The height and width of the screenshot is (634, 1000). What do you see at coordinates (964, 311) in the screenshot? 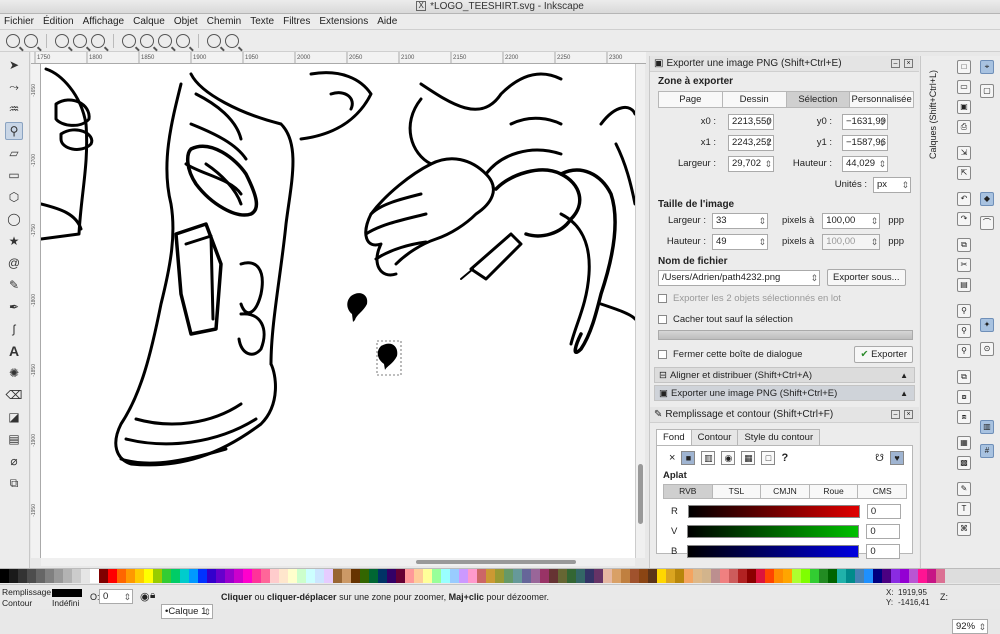
I see `zoom-selection-cmd-icon: ⚲` at bounding box center [964, 311].